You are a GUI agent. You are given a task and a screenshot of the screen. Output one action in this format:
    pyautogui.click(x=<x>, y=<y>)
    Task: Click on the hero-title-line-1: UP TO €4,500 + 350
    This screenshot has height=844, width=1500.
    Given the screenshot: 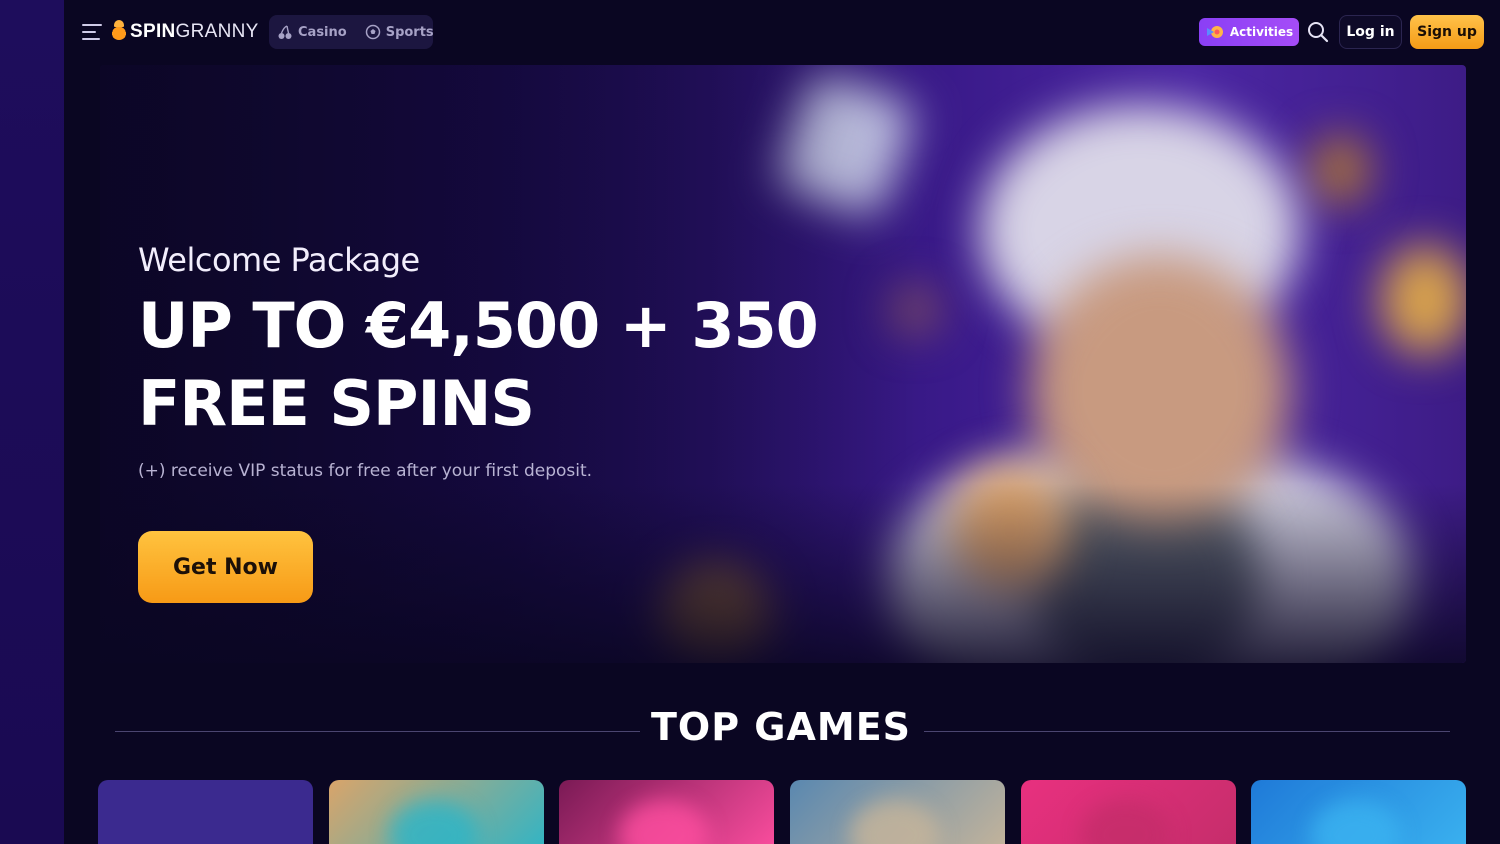 What is the action you would take?
    pyautogui.click(x=478, y=325)
    